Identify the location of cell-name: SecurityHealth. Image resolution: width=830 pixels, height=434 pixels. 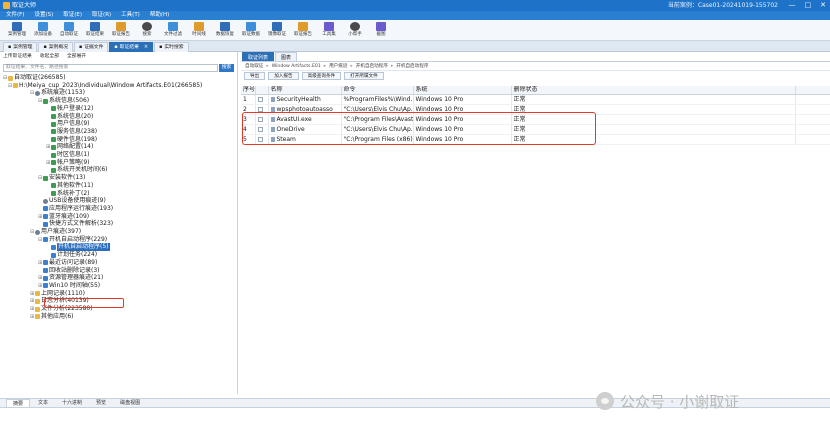
(305, 99).